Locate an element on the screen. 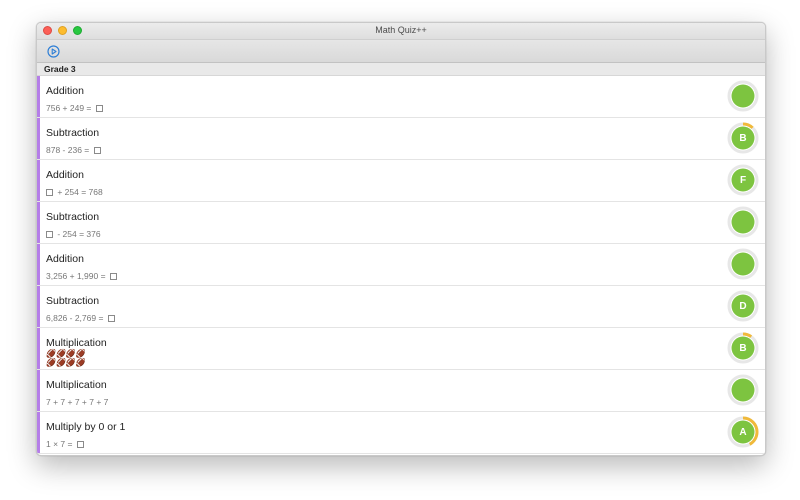 This screenshot has width=800, height=500. problem-text: 3,256 + 1,990 = is located at coordinates (77, 276).